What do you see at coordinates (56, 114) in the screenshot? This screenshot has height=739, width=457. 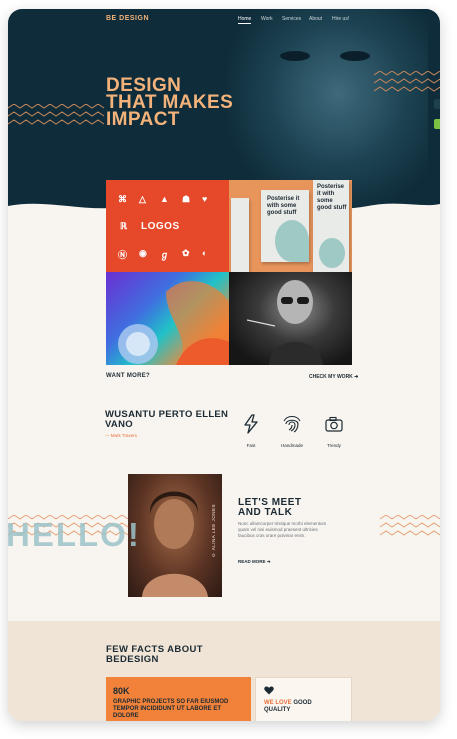 I see `zigzag-decoration-left` at bounding box center [56, 114].